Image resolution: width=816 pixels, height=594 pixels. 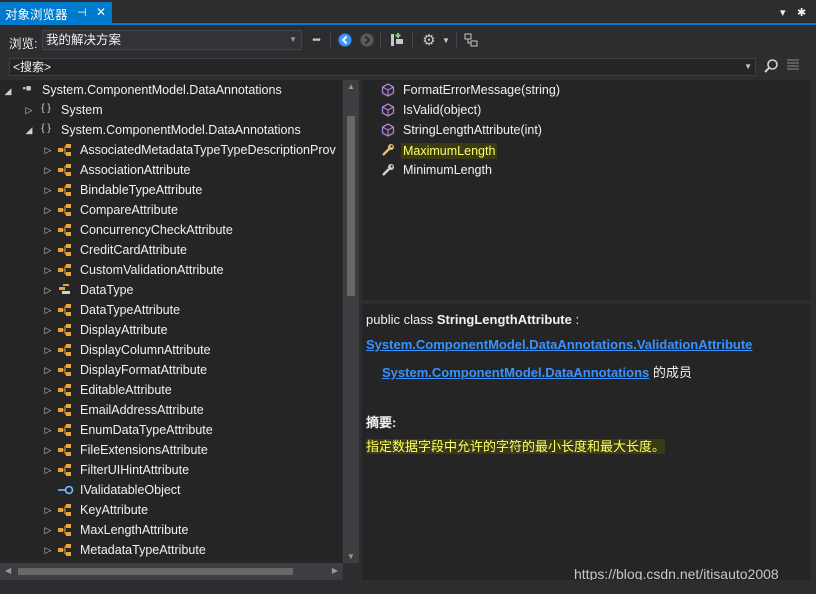 What do you see at coordinates (126, 390) in the screenshot?
I see `tree-item-label: EditableAttribute` at bounding box center [126, 390].